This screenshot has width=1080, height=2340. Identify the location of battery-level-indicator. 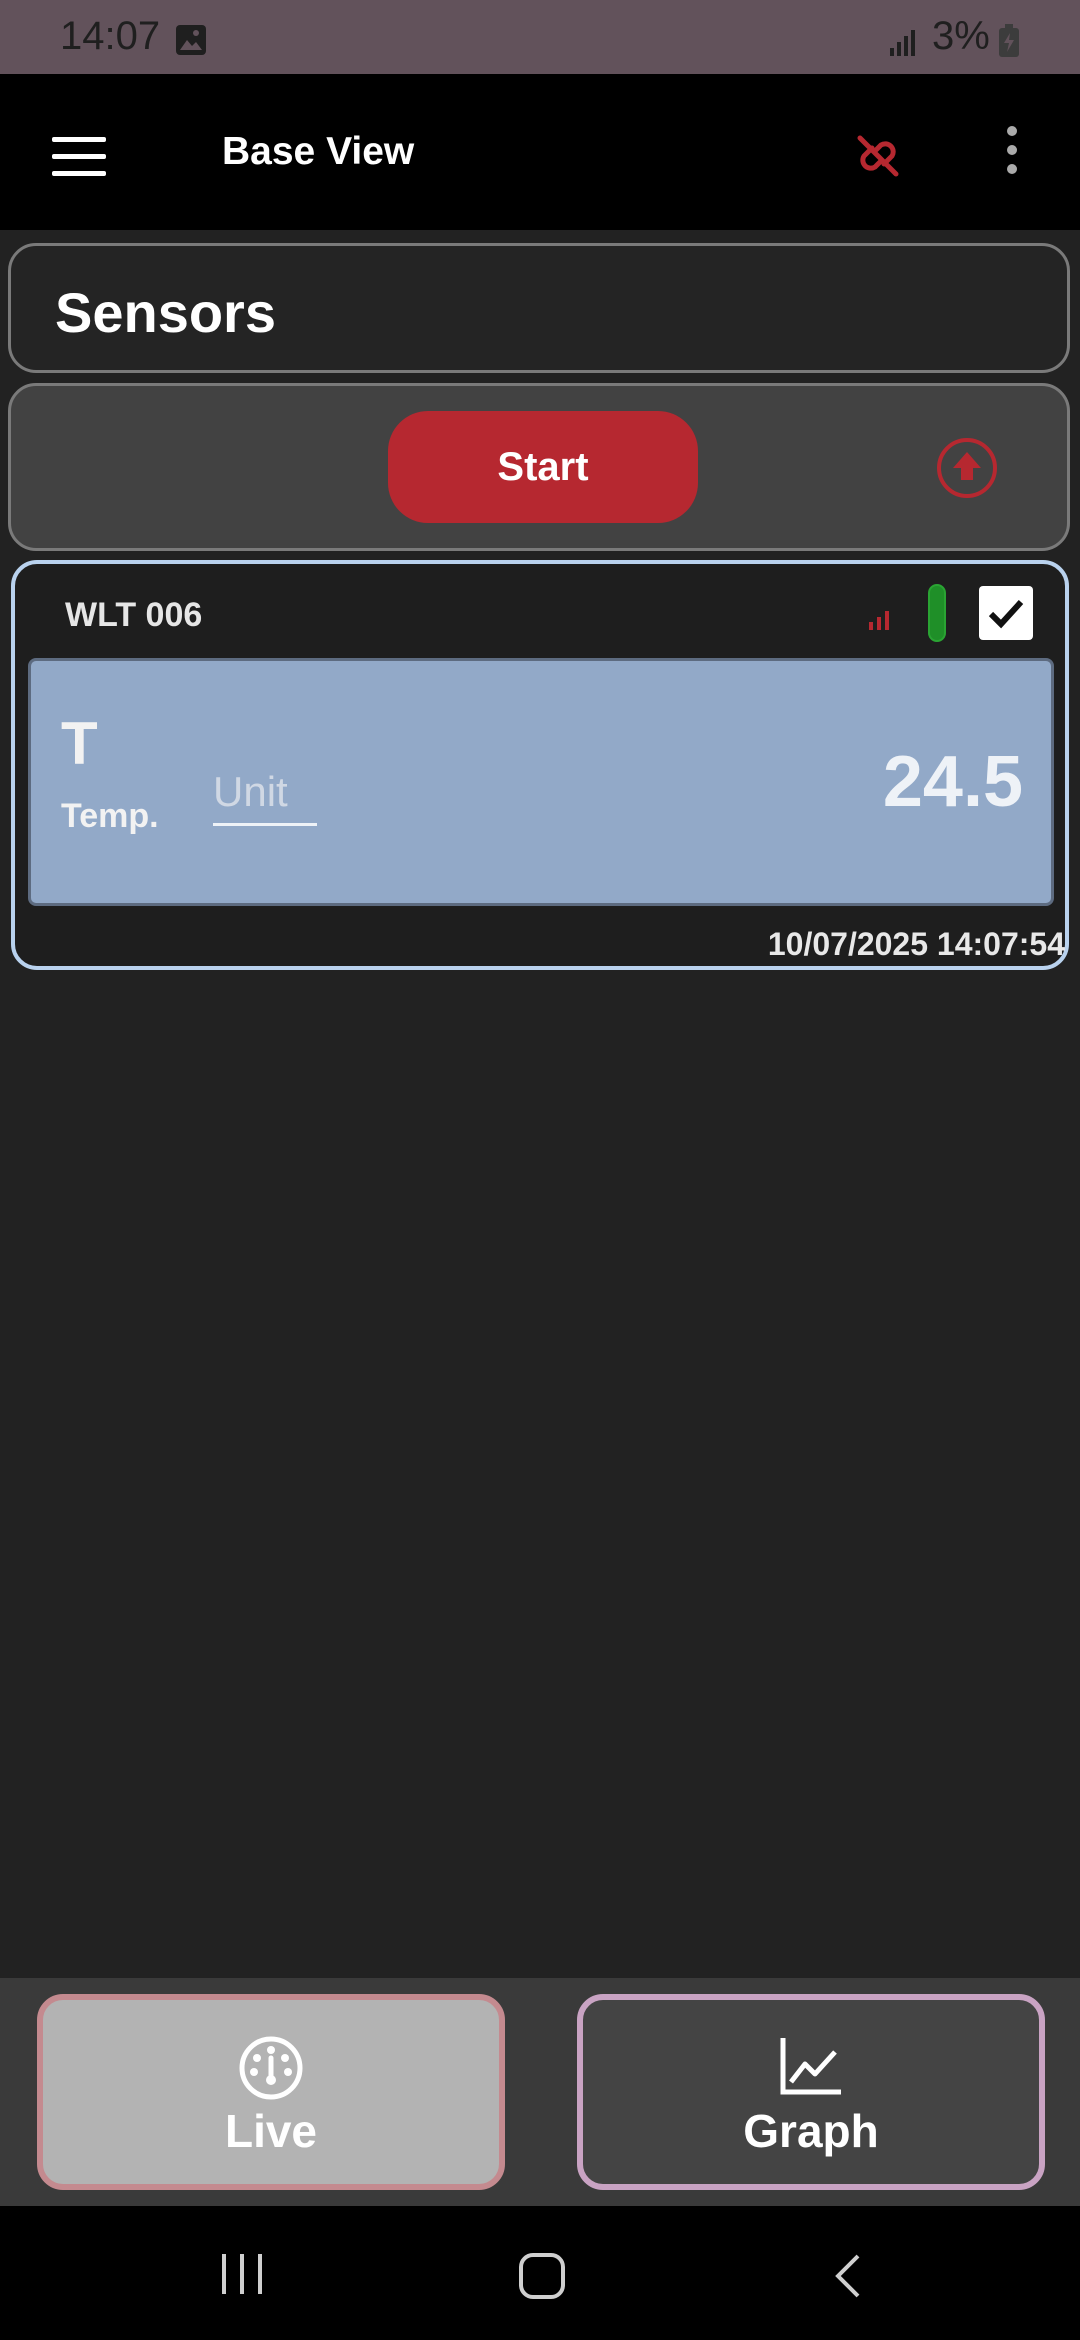
(937, 613).